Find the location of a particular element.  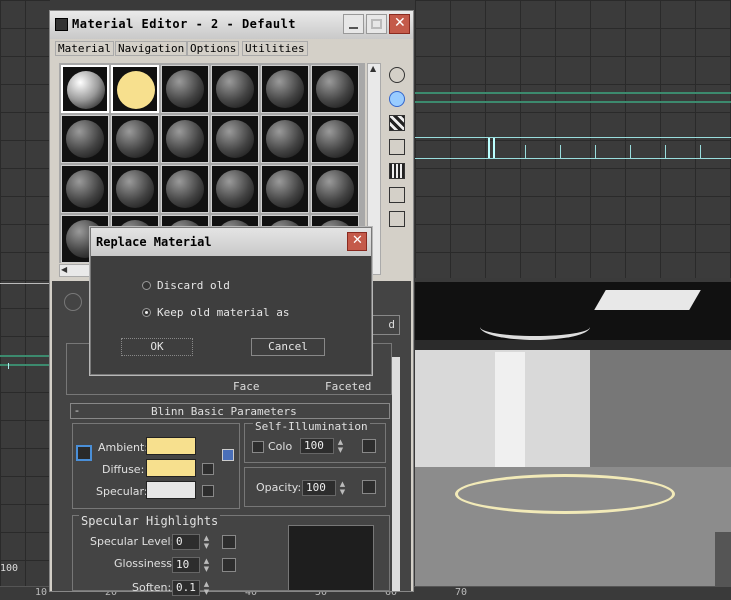

soften-value: 0.1 is located at coordinates (186, 588).